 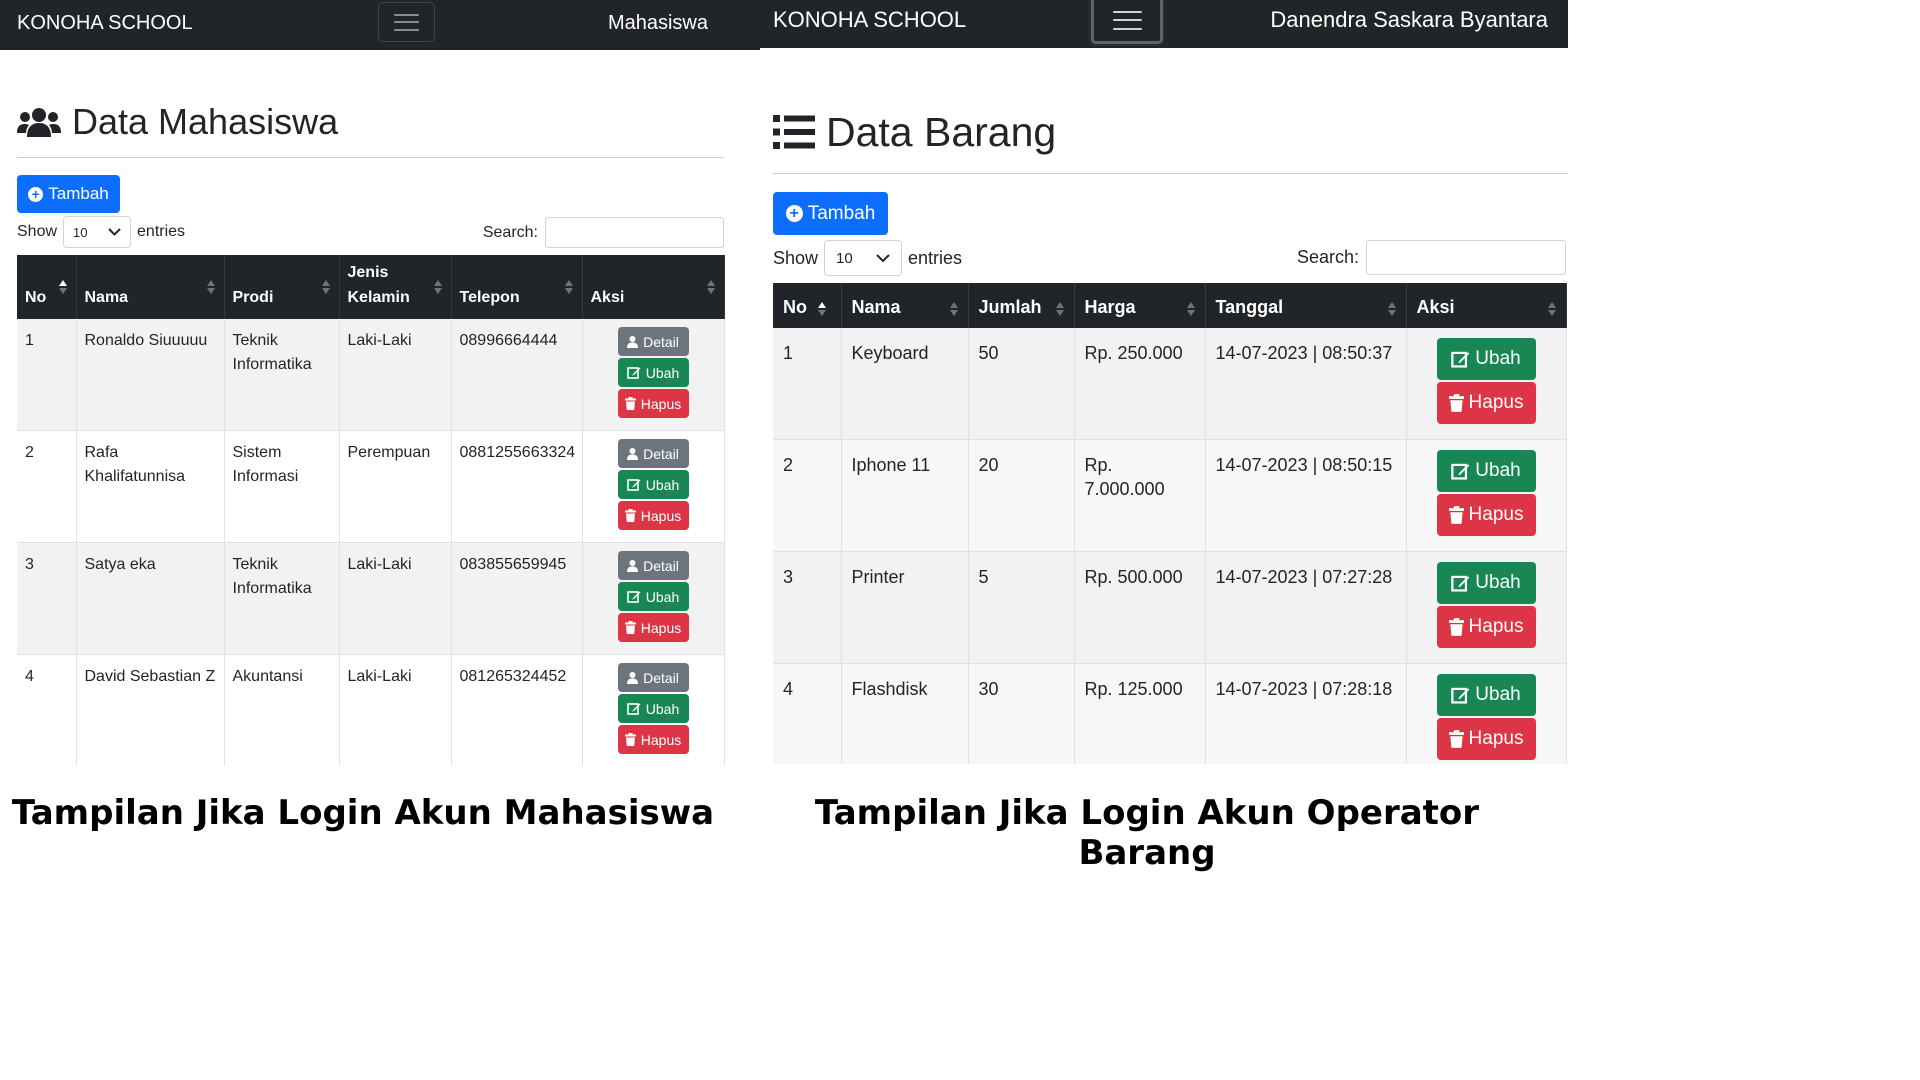 What do you see at coordinates (370, 157) in the screenshot?
I see `divider` at bounding box center [370, 157].